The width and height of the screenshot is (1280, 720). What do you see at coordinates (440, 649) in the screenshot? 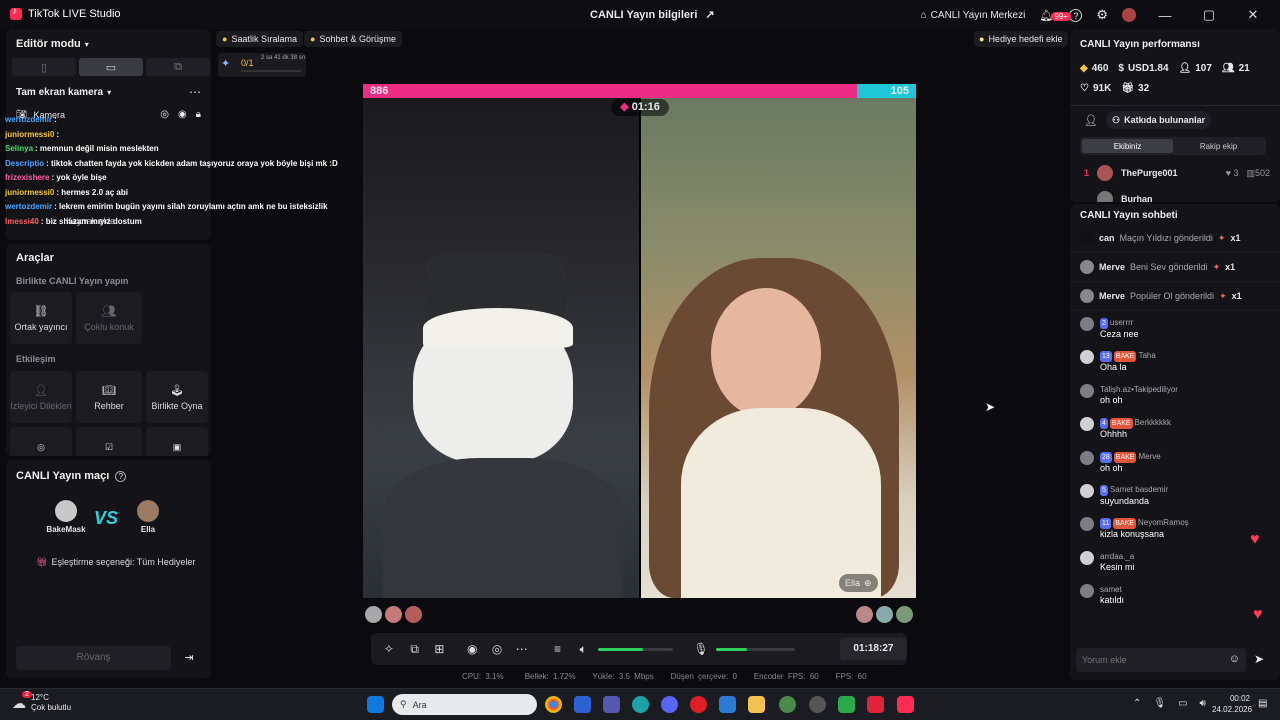
I see `screen-add-icon: ⊞` at bounding box center [440, 649].